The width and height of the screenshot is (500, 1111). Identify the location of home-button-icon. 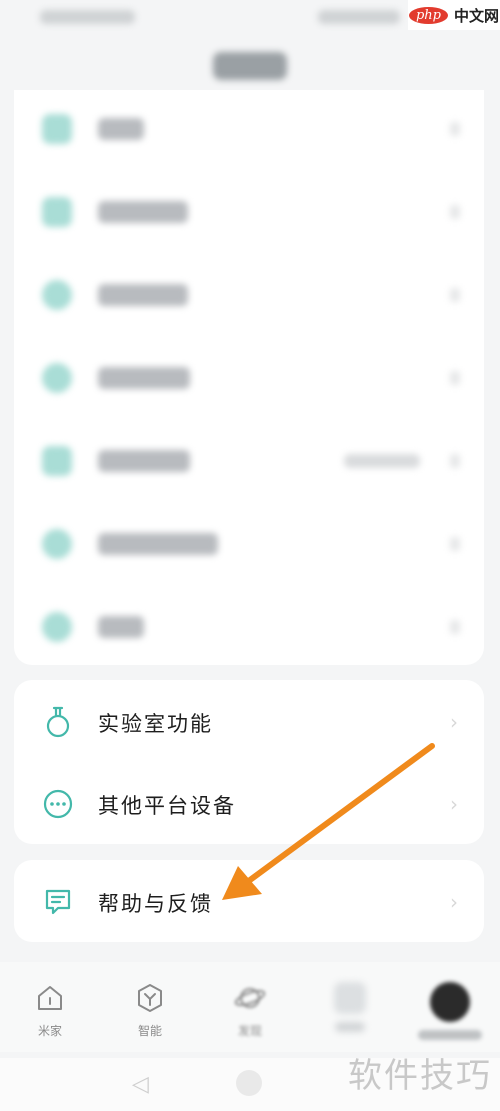
(249, 1083).